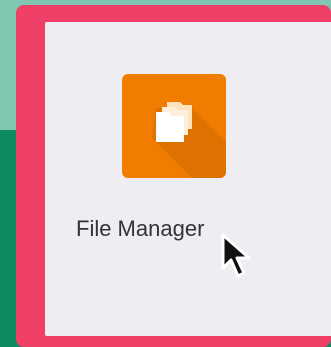  Describe the element at coordinates (181, 229) in the screenshot. I see `app-label: File Manager` at that location.